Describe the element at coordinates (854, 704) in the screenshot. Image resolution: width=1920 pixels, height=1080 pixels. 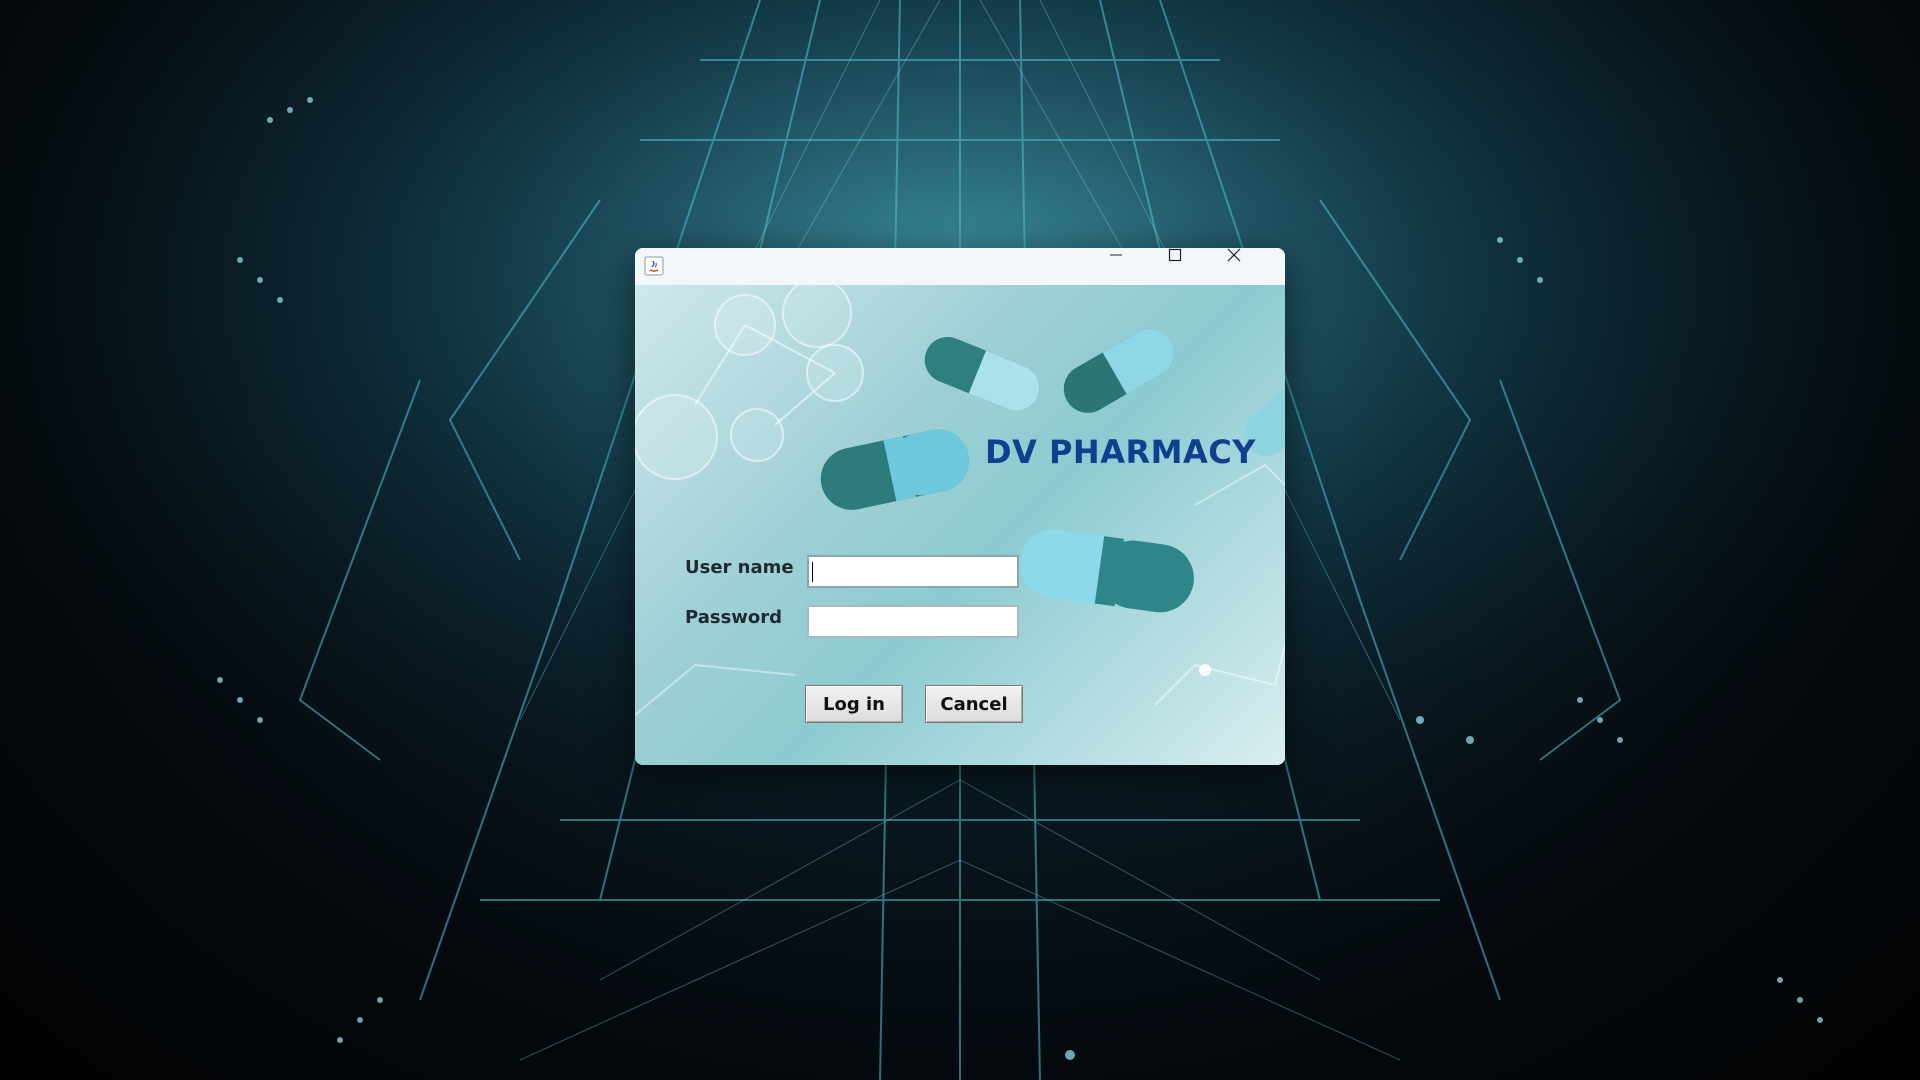
I see `login-button: Log in` at that location.